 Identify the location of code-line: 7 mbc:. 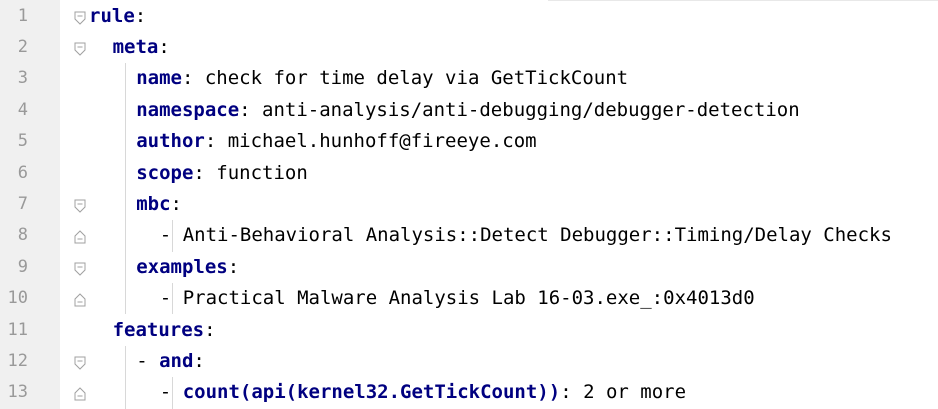
(469, 204).